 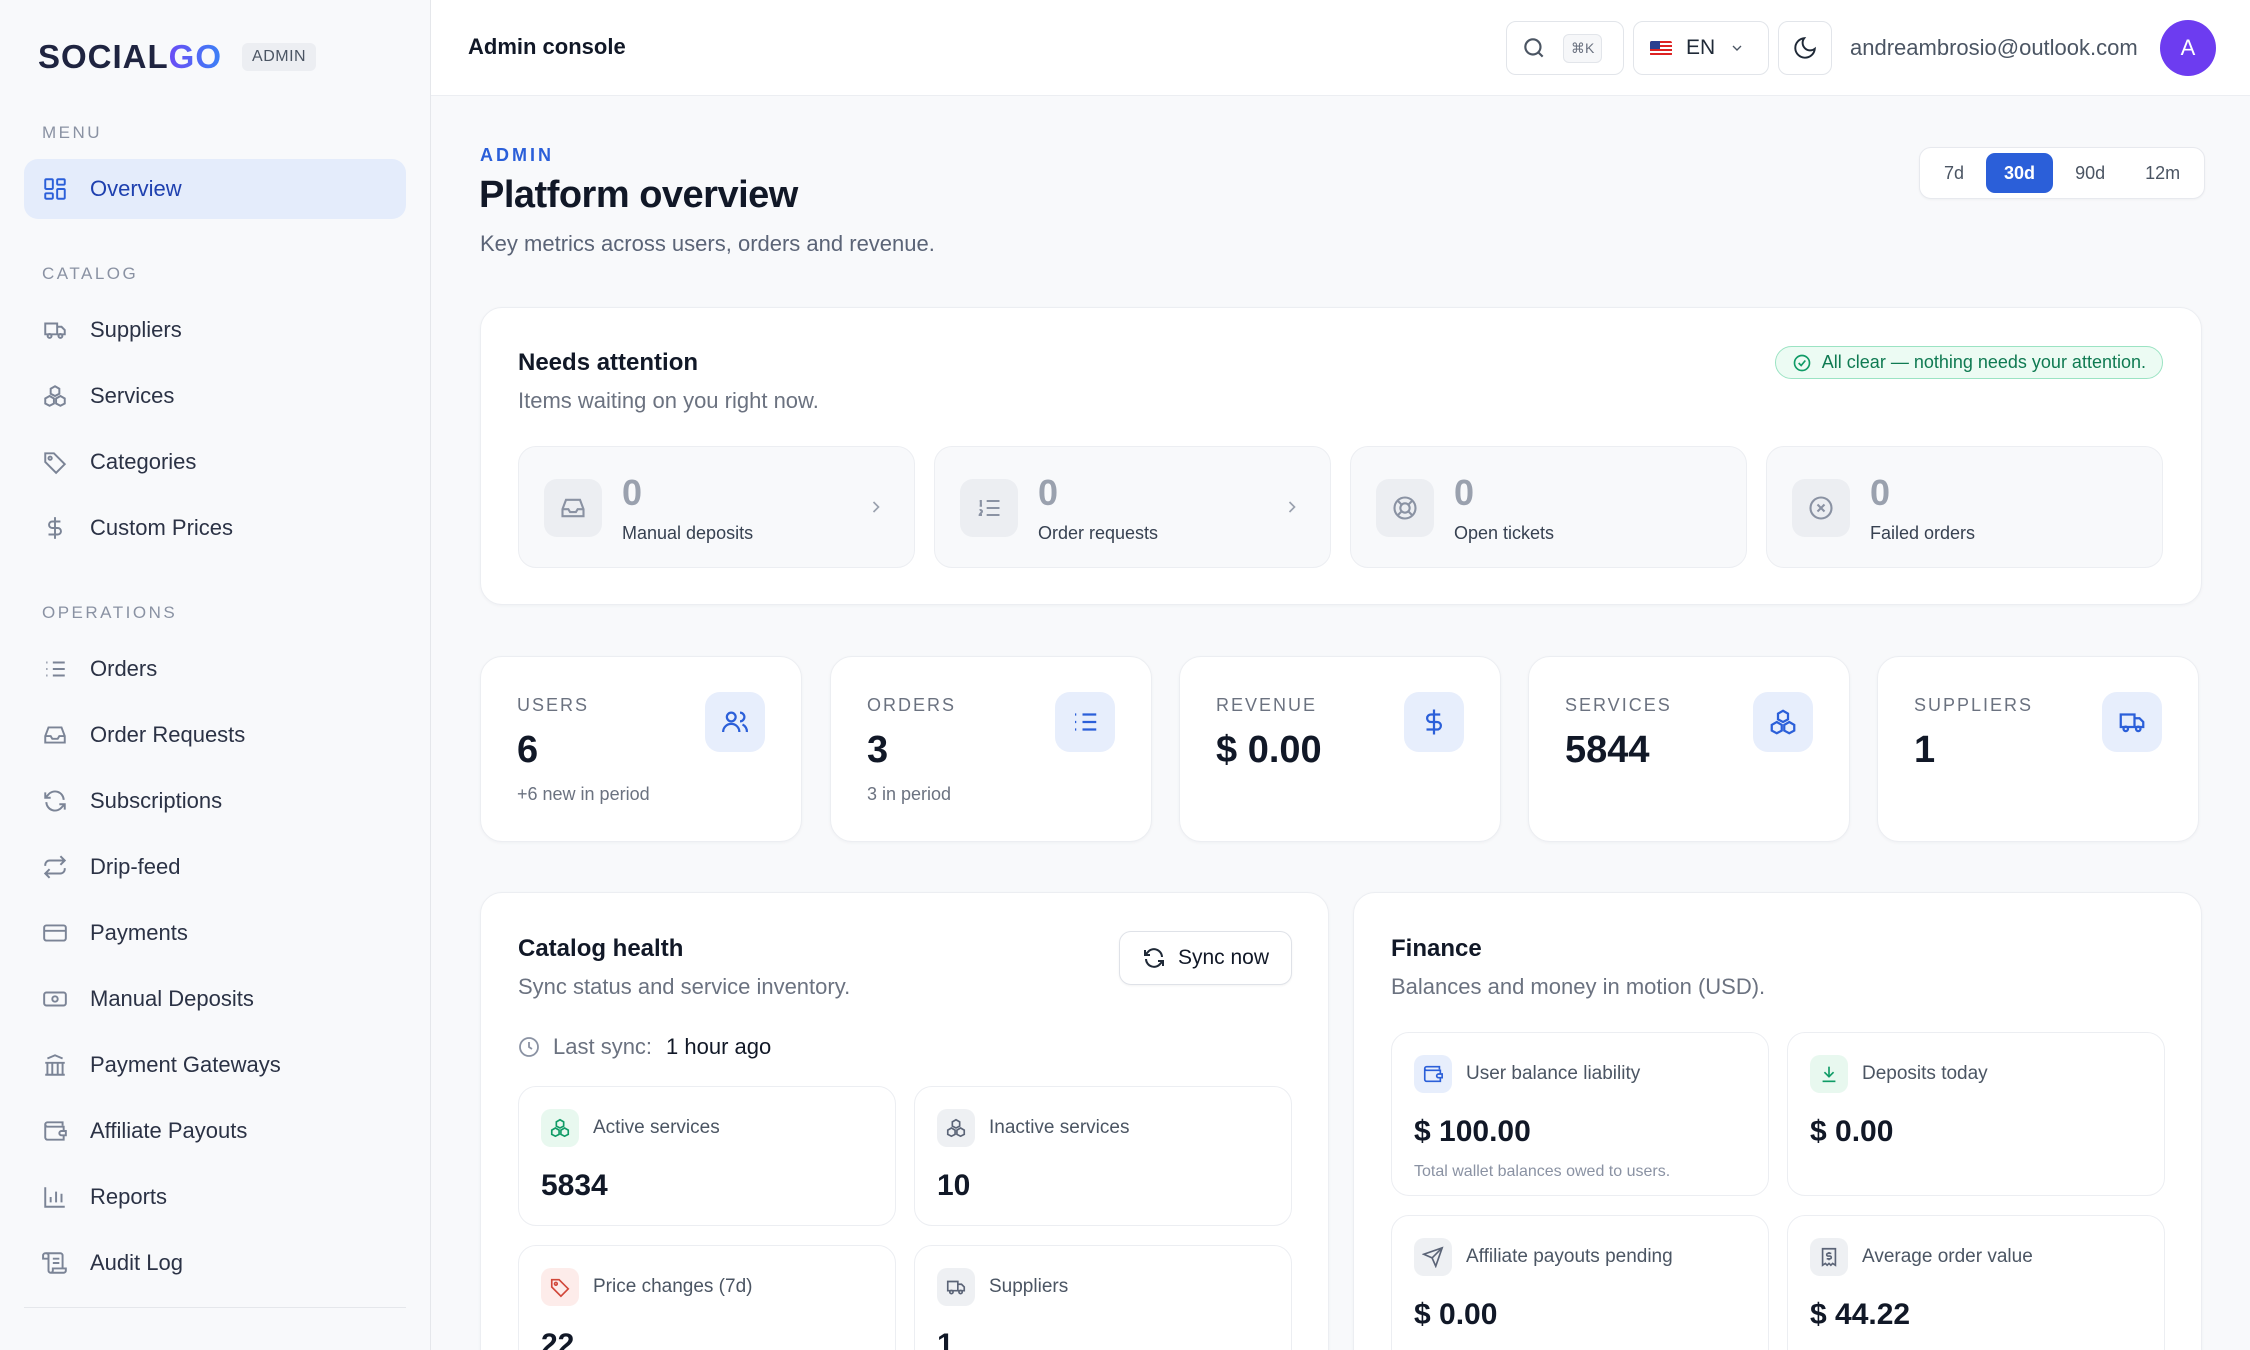 I want to click on x-circle-icon, so click(x=1821, y=508).